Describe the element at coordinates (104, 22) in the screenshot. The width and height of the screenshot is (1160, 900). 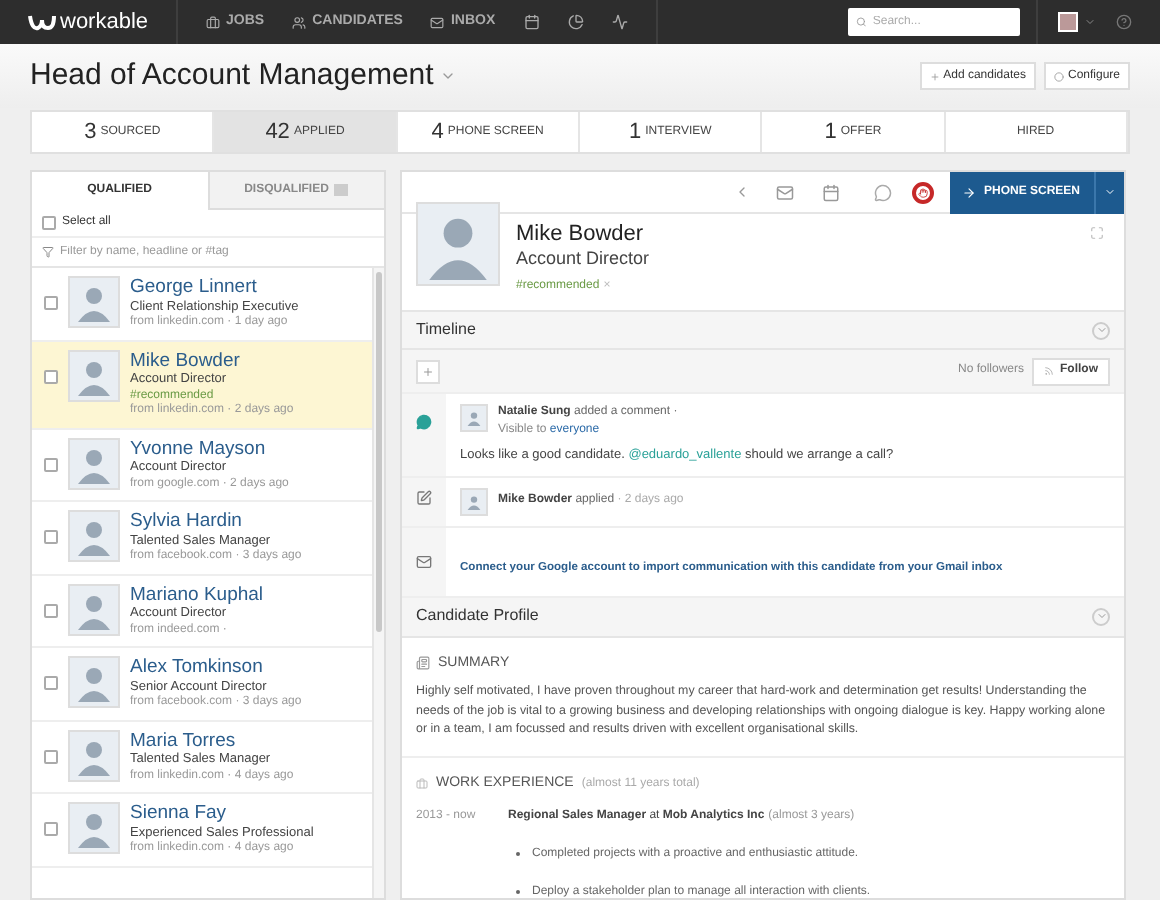
I see `logo-text: workable` at that location.